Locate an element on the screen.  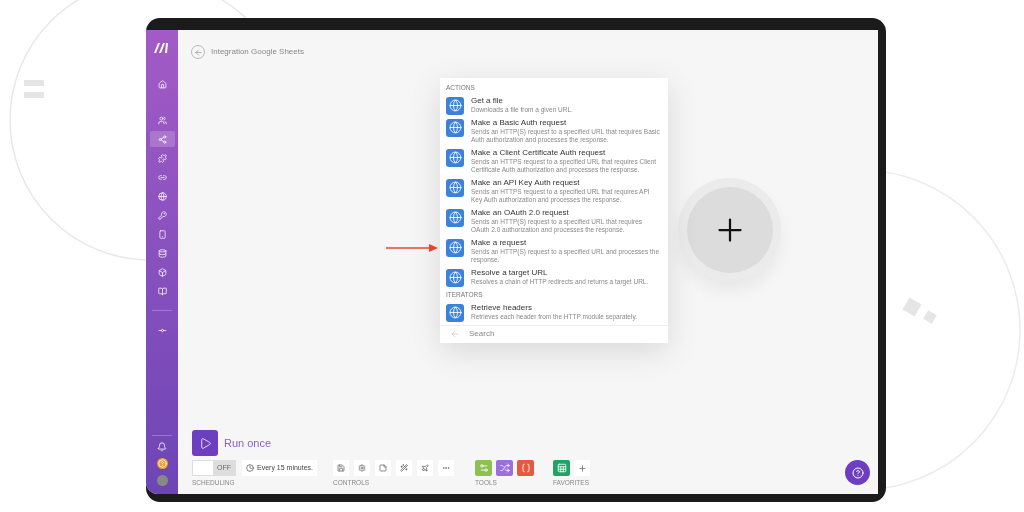
plus-icon is located at coordinates (582, 468).